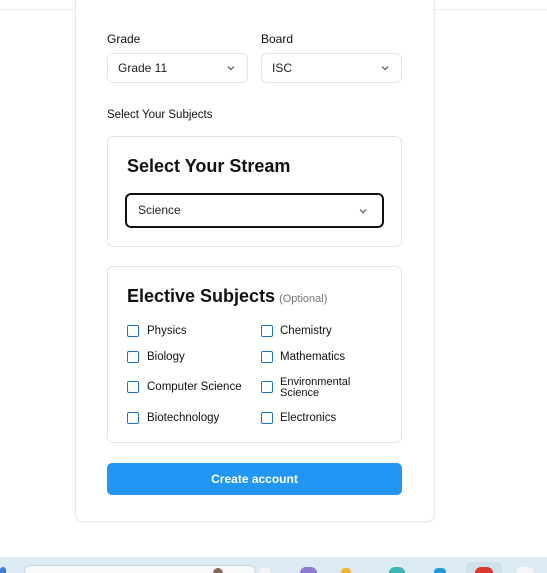 The height and width of the screenshot is (573, 547). What do you see at coordinates (166, 357) in the screenshot?
I see `checkbox-biology-label: Biology` at bounding box center [166, 357].